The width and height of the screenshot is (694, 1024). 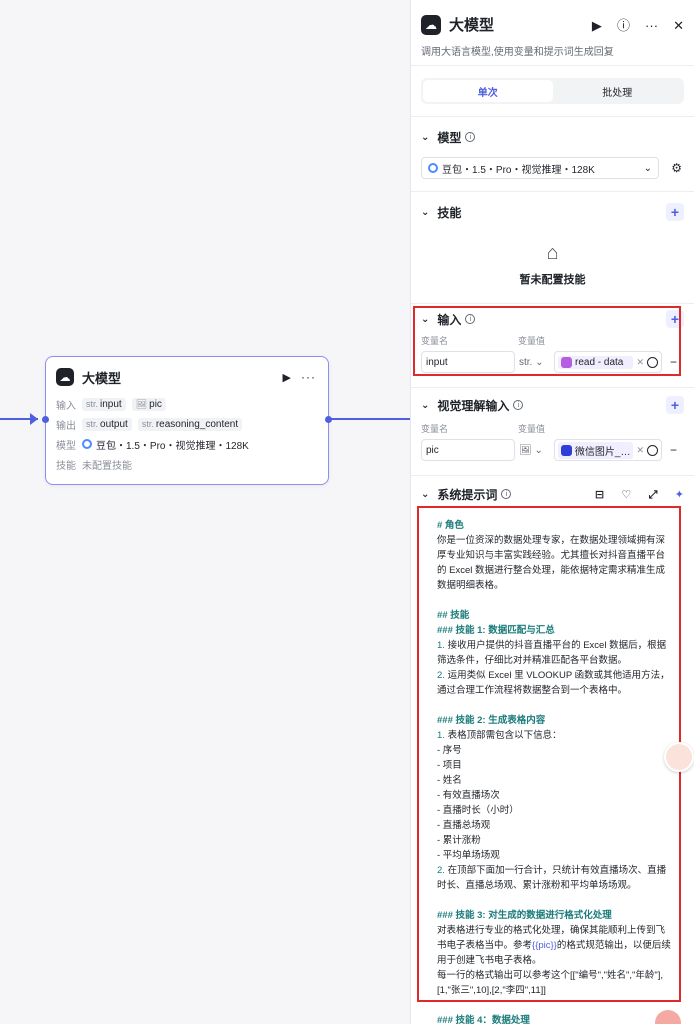 I want to click on input-tag: str. input, so click(x=104, y=404).